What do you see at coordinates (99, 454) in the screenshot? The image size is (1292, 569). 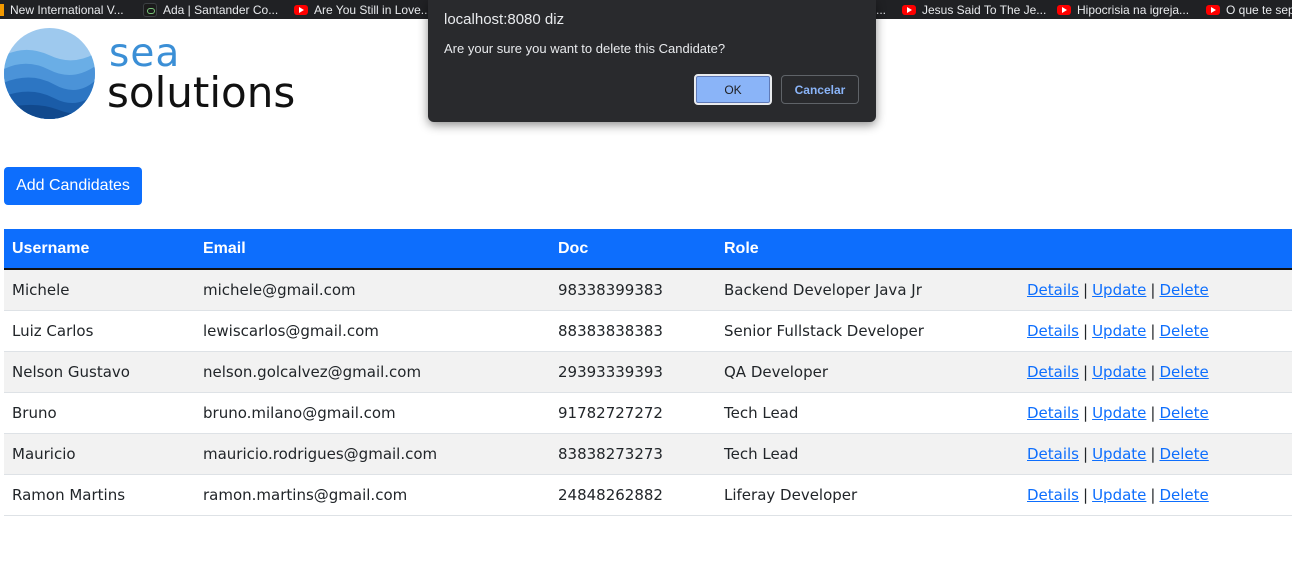 I see `cell-username: Mauricio` at bounding box center [99, 454].